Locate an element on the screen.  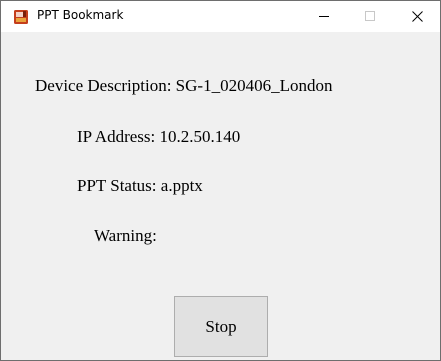
close-button is located at coordinates (417, 16).